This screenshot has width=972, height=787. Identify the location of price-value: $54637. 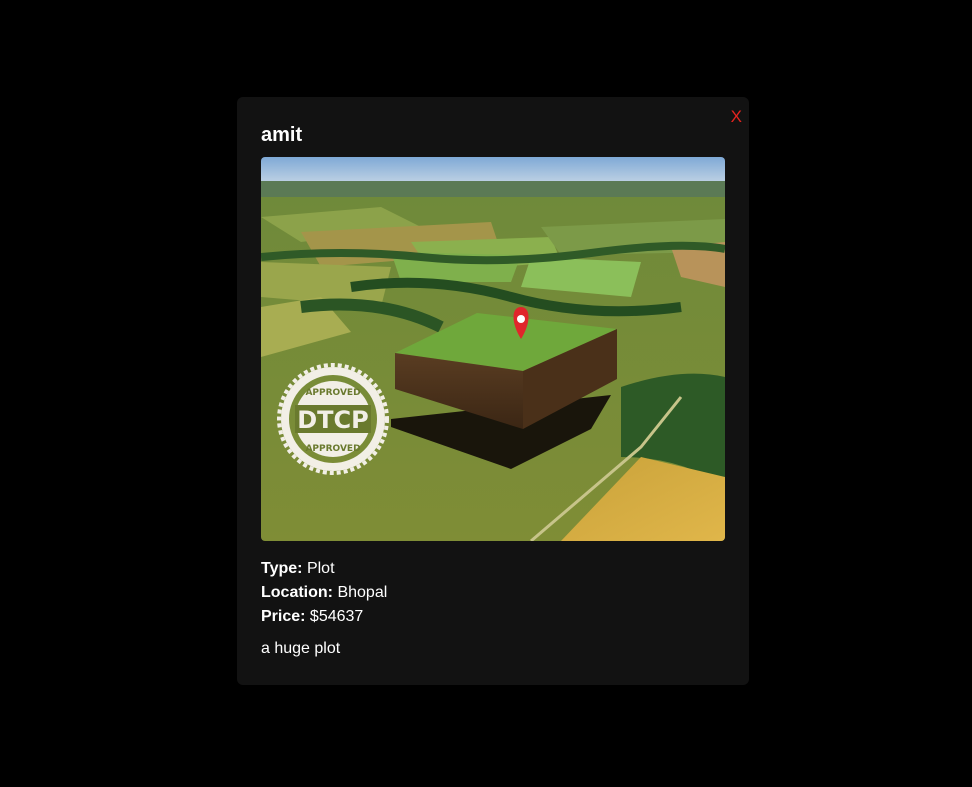
(336, 616).